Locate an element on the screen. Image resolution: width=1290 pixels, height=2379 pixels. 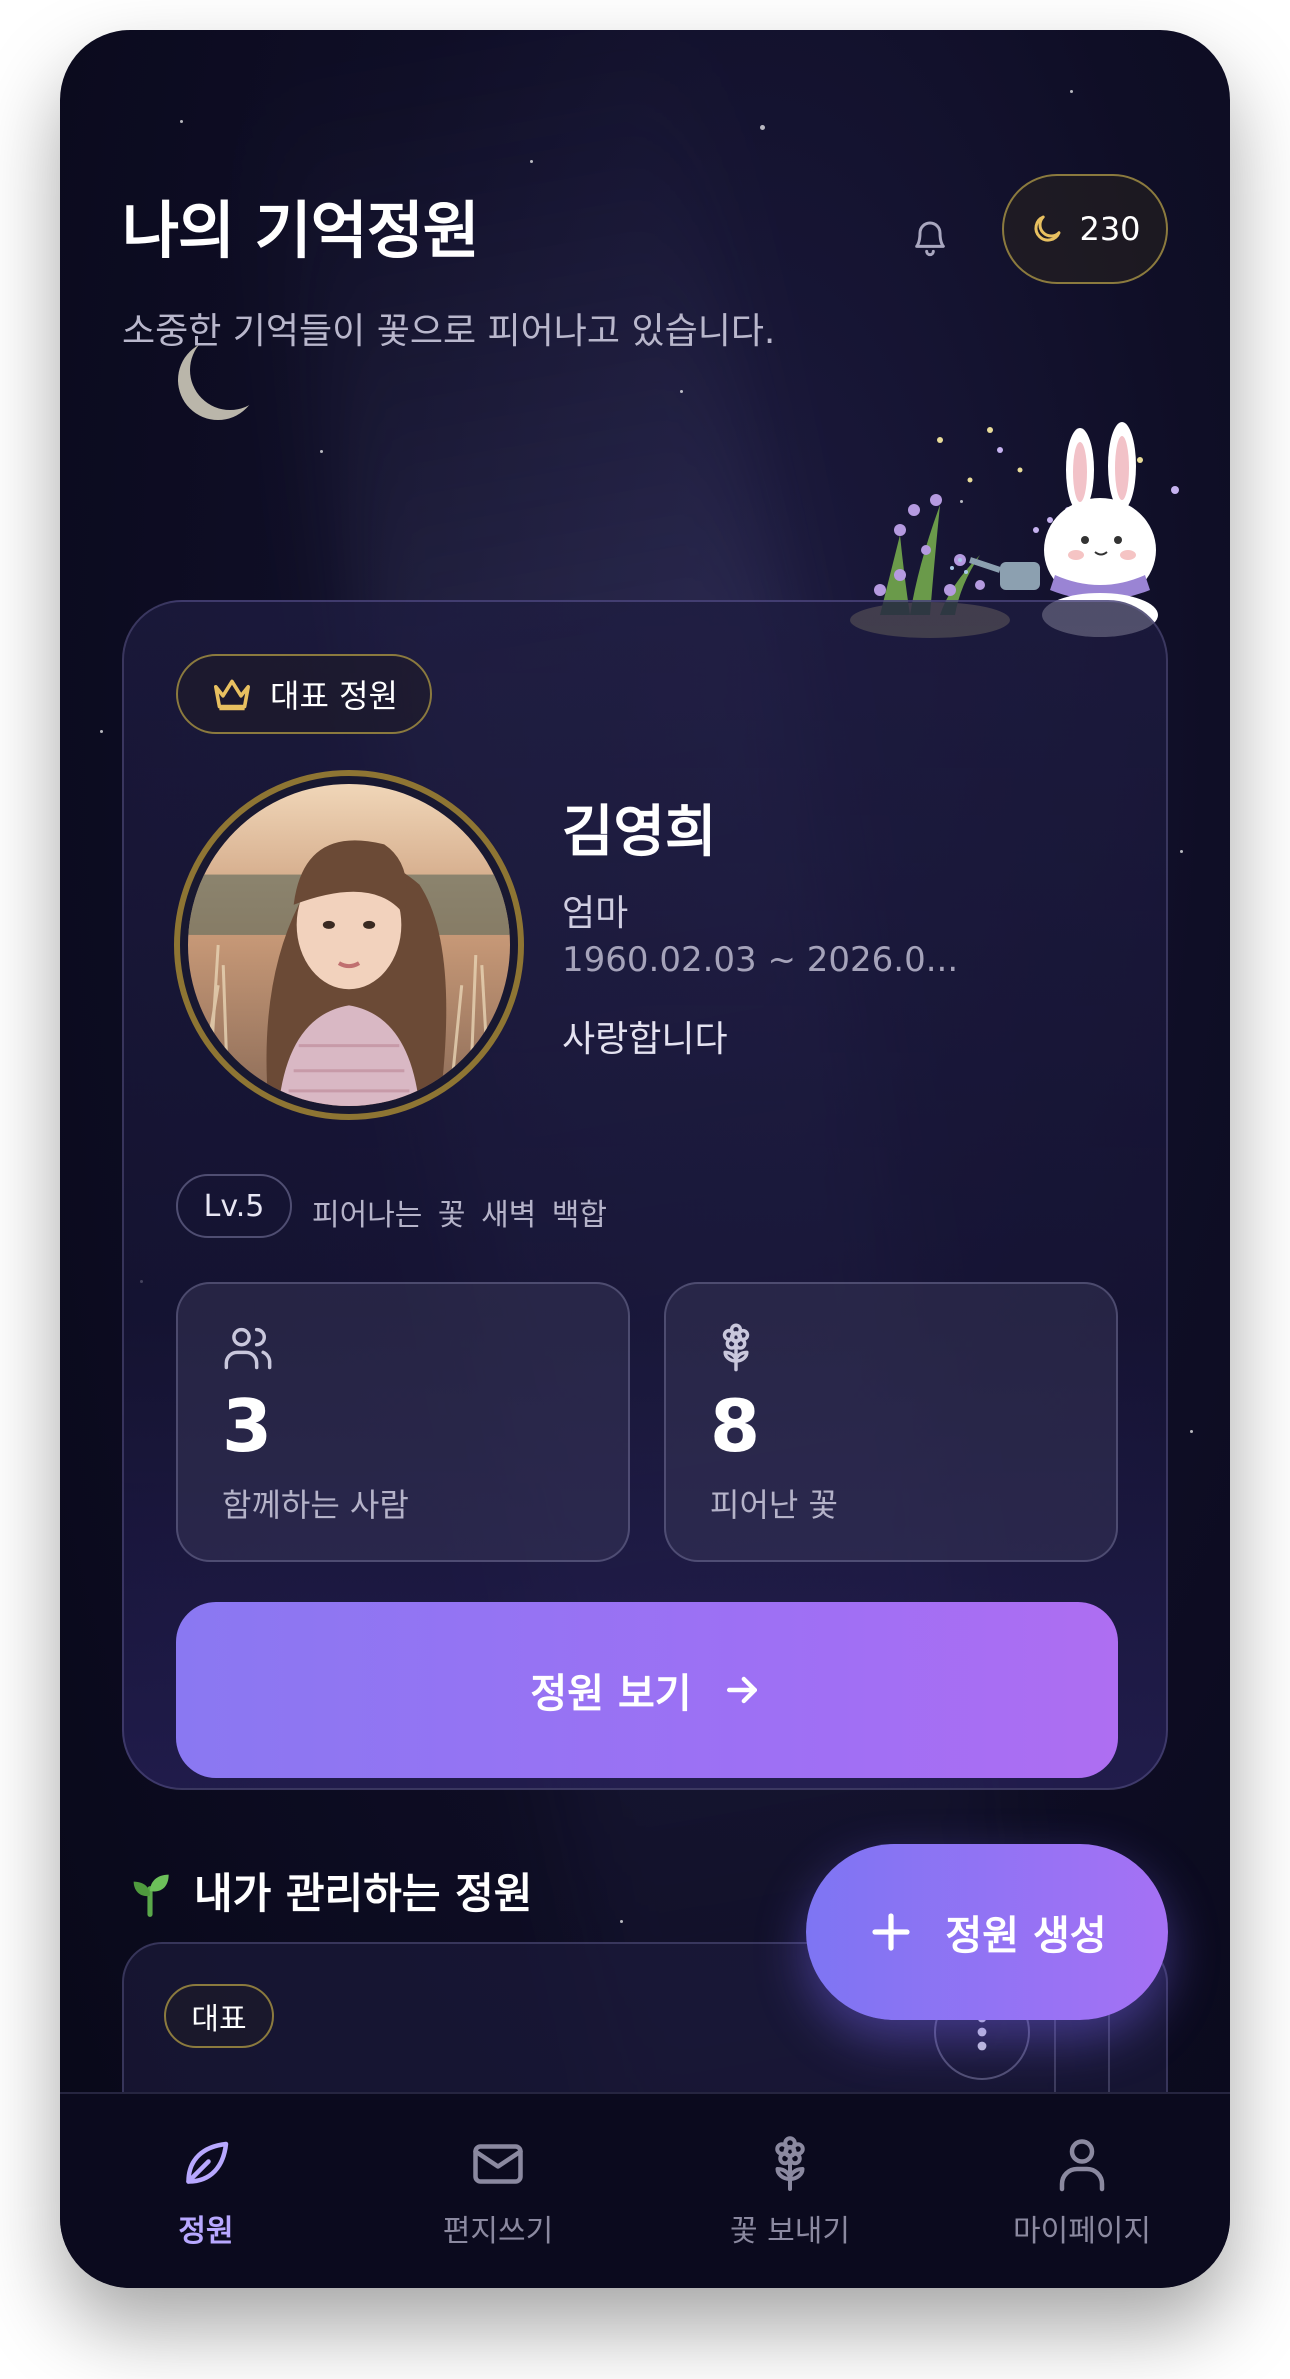
representative-badge: 대표 정원 is located at coordinates (304, 694).